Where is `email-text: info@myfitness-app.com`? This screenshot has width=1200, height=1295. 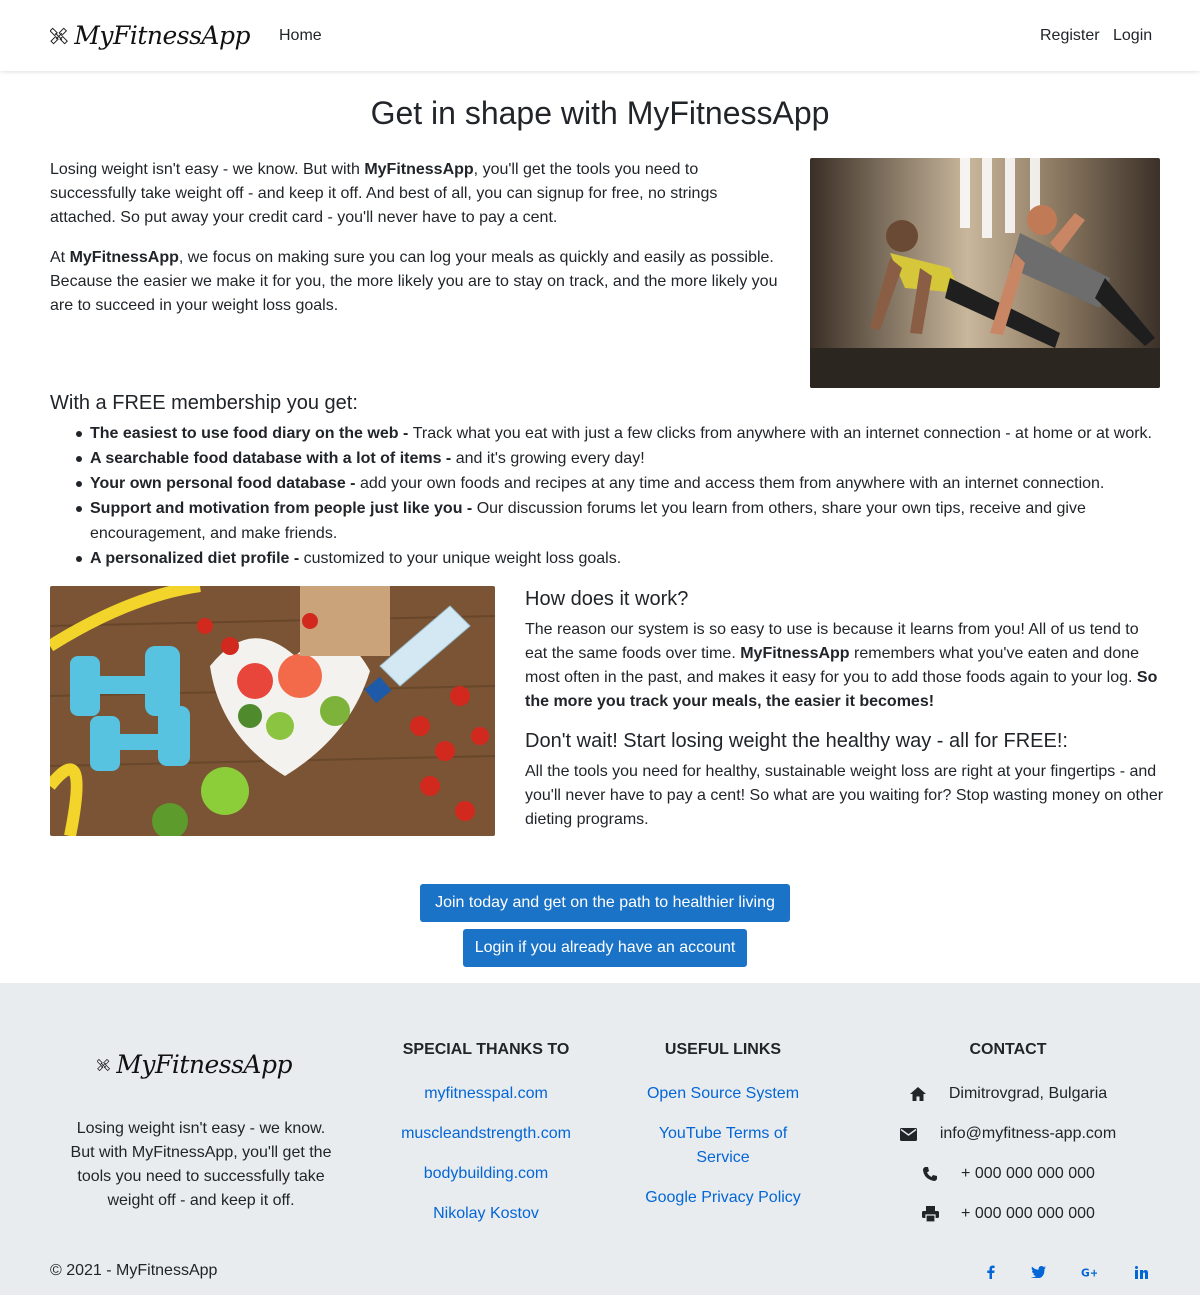
email-text: info@myfitness-app.com is located at coordinates (1028, 1133).